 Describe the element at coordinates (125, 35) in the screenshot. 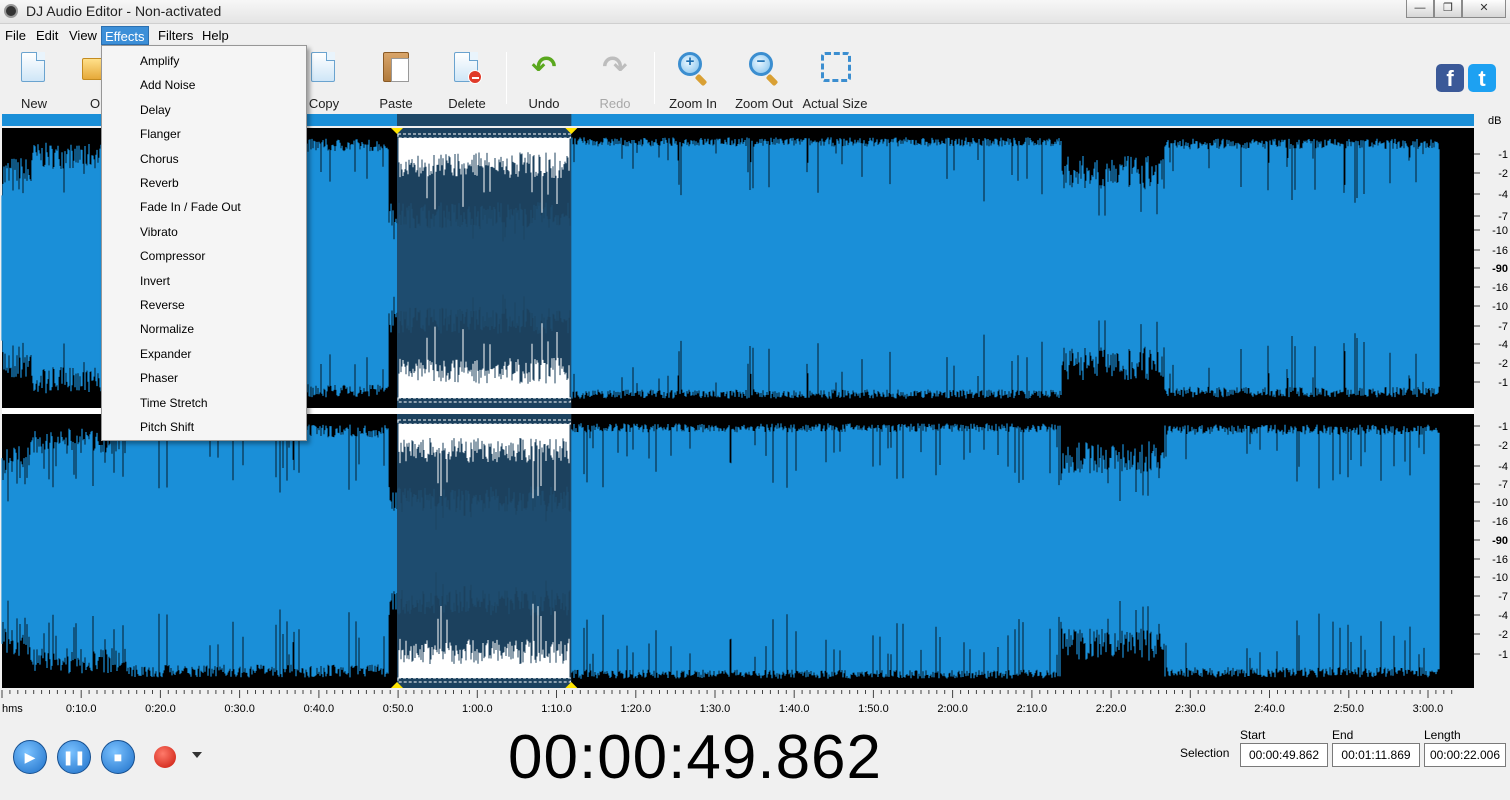

I see `menu-effects: Effects` at that location.